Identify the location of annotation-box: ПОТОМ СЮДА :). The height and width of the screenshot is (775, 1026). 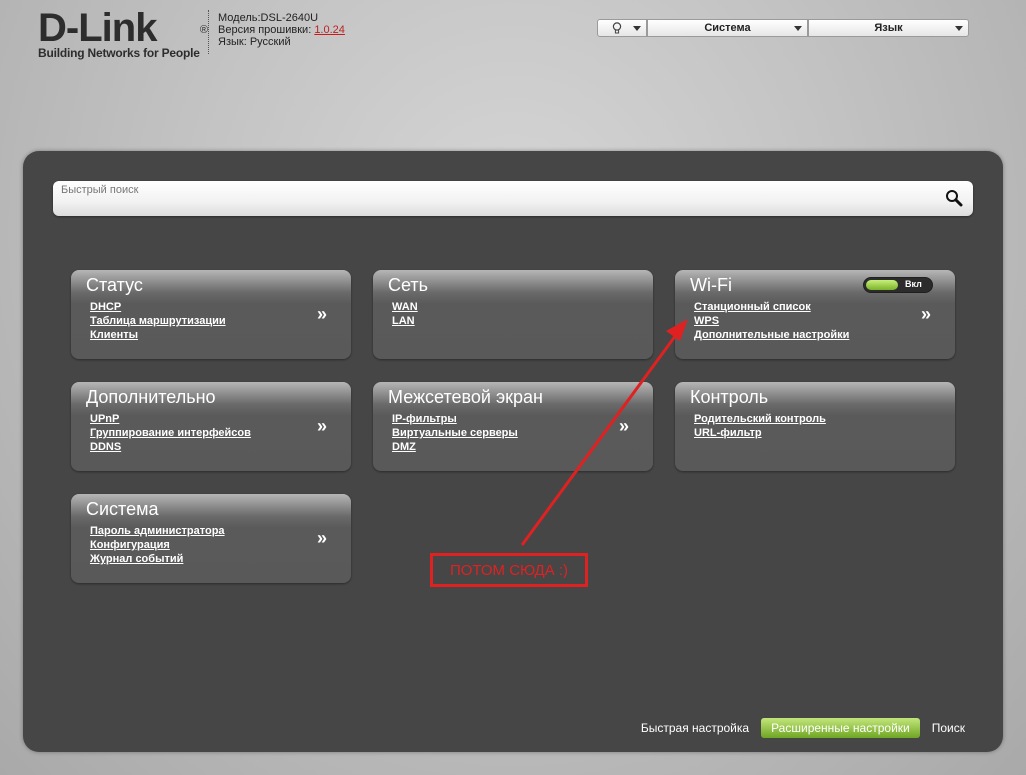
(509, 570).